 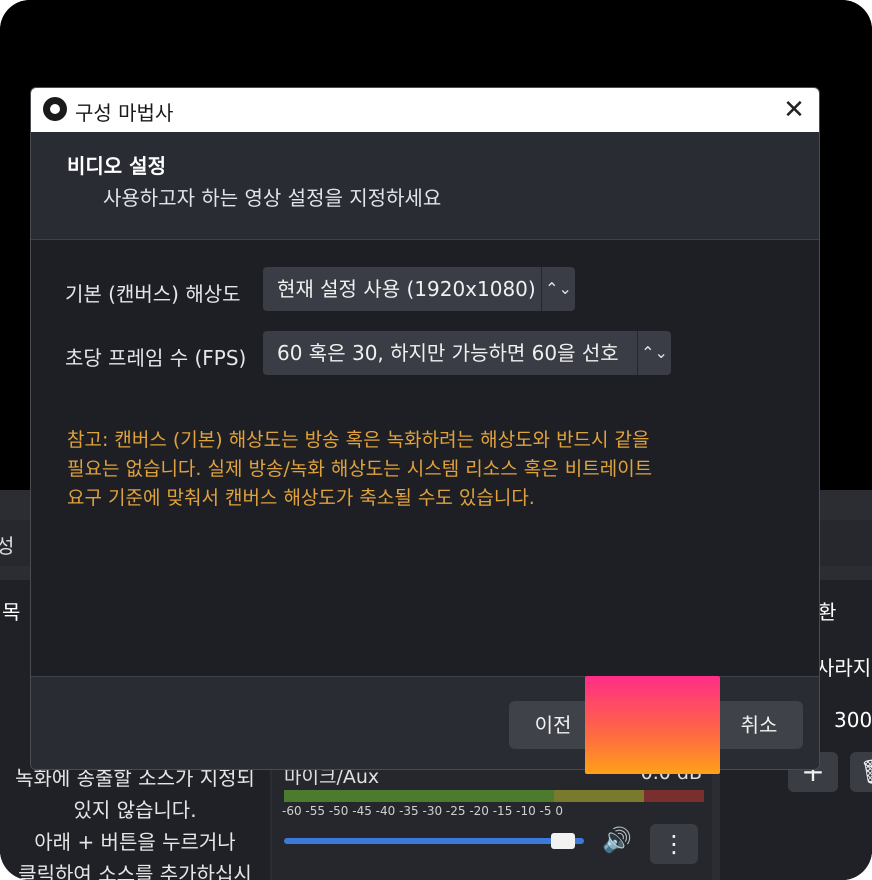 I want to click on cancel-button: 취소, so click(x=759, y=725).